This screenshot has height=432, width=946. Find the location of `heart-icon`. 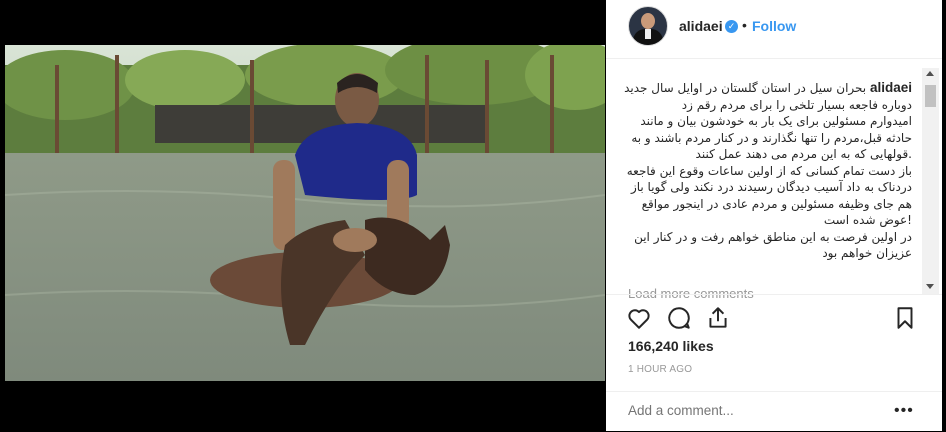

heart-icon is located at coordinates (639, 318).